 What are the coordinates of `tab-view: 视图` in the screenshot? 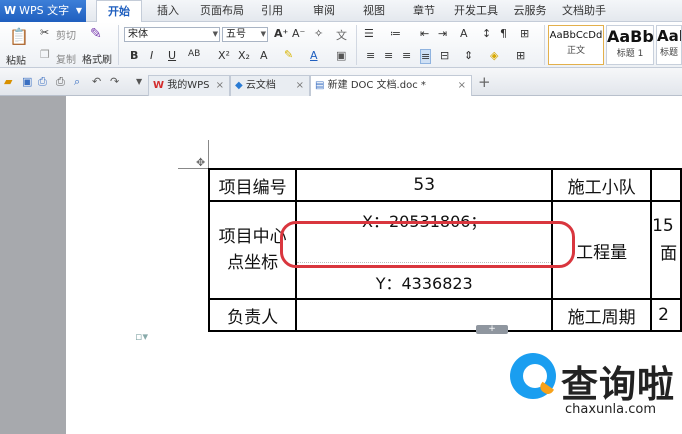 It's located at (374, 11).